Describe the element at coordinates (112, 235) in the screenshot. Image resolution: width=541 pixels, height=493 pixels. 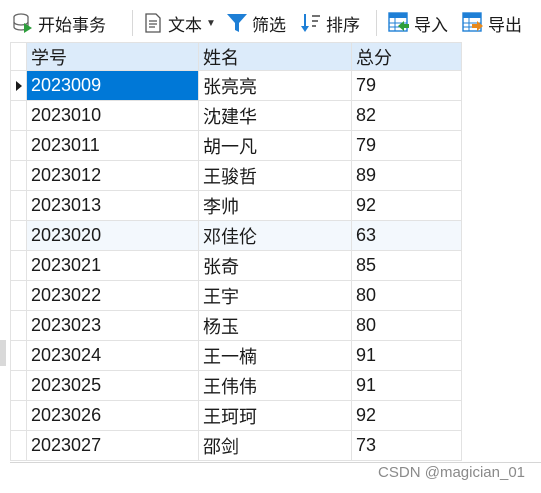
I see `cell-student-id: 2023020` at that location.